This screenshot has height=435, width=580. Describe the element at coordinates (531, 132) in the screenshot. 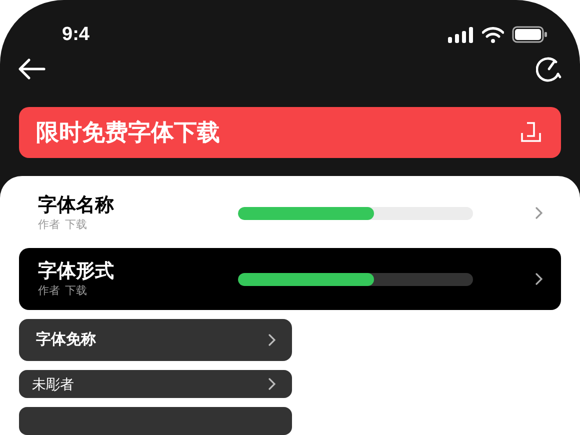

I see `download-icon` at that location.